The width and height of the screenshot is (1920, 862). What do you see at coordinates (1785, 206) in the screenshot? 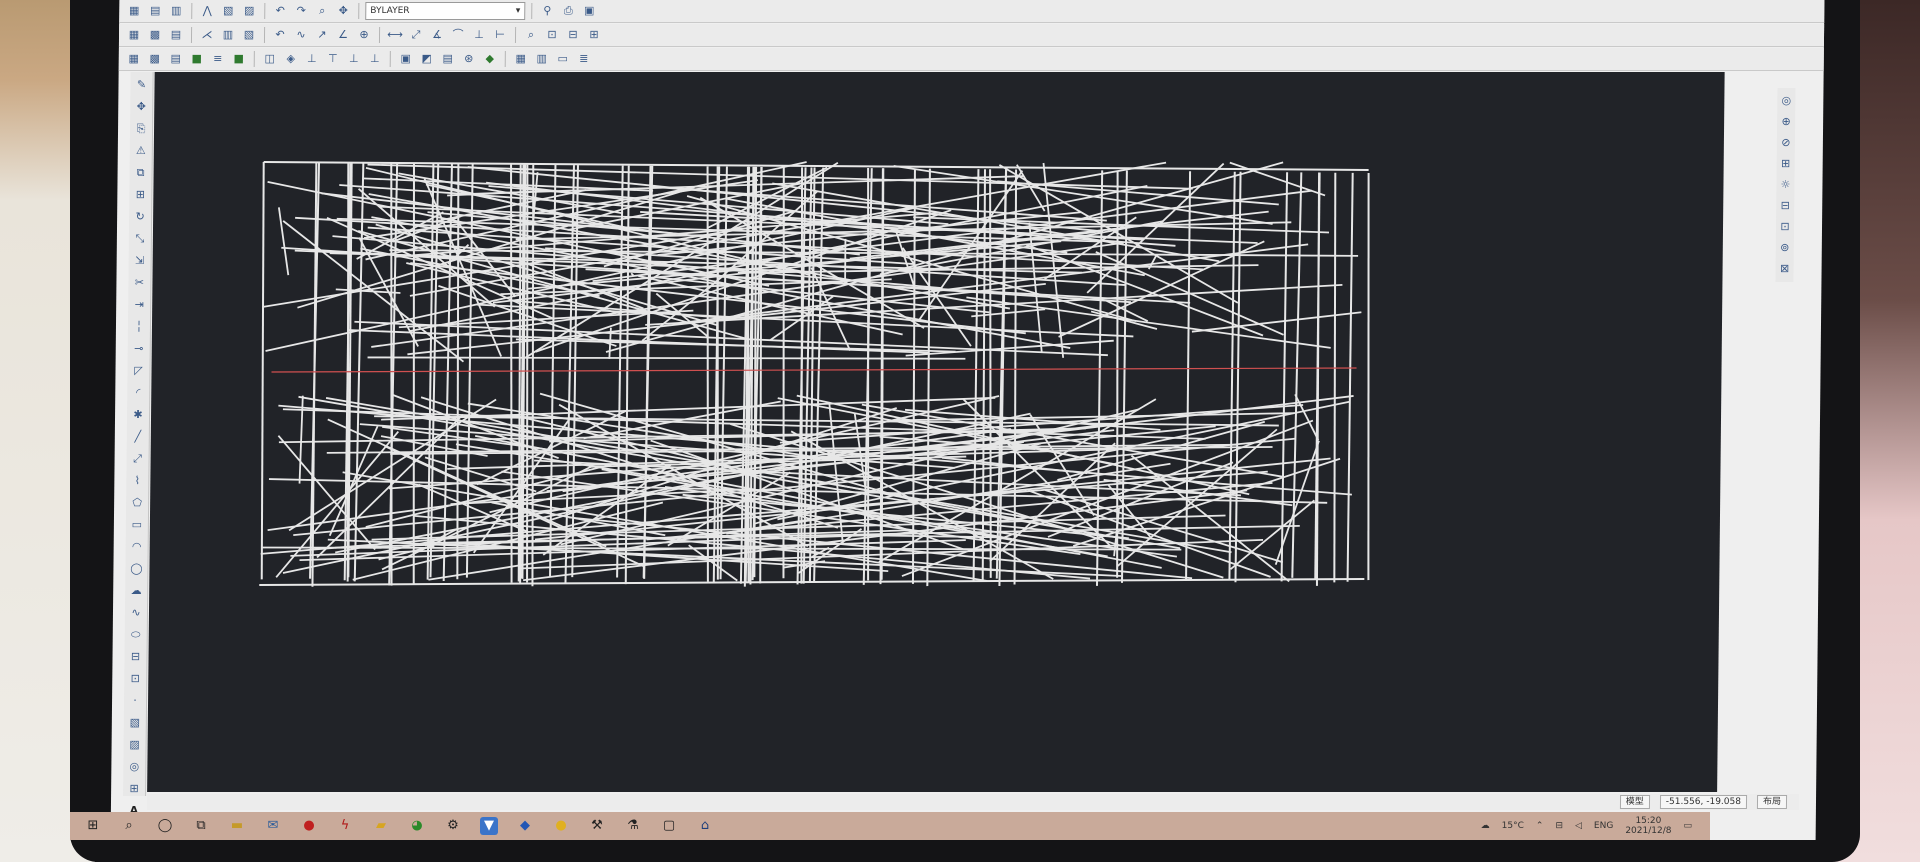
I see `material-icon: ⊟` at bounding box center [1785, 206].